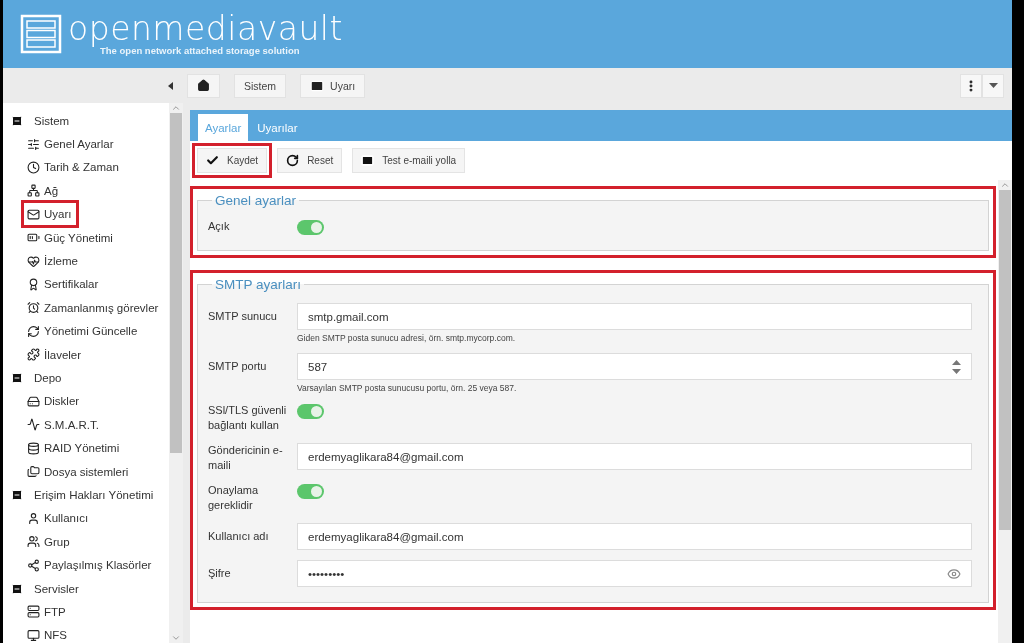 The height and width of the screenshot is (643, 1024). What do you see at coordinates (90, 121) in the screenshot?
I see `sidebar-group: Sistem` at bounding box center [90, 121].